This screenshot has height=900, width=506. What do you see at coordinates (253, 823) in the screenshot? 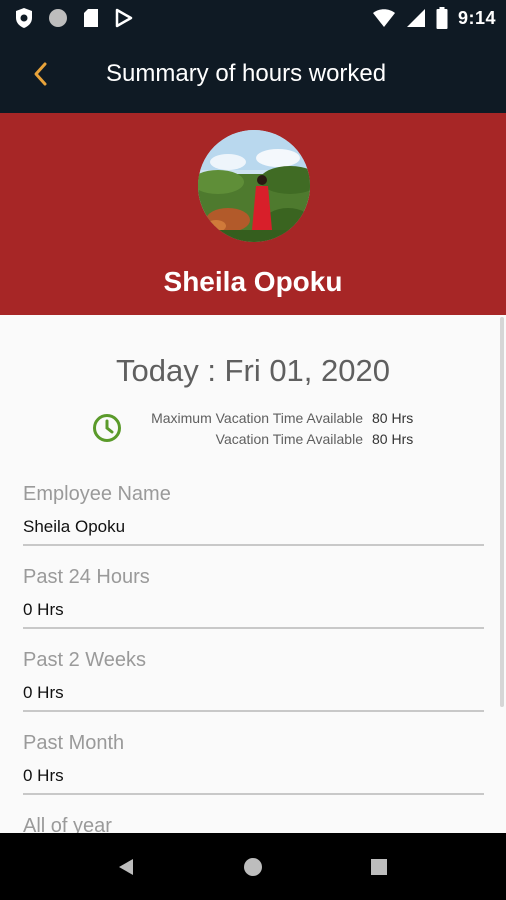
I see `all-of-year-field: All of year` at bounding box center [253, 823].